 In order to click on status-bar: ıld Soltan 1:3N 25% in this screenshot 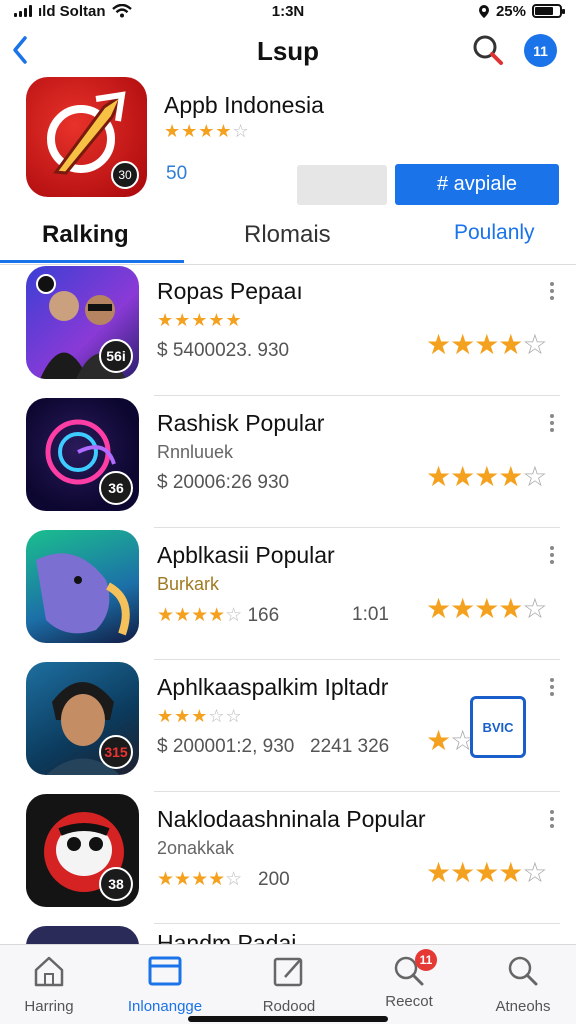, I will do `click(288, 11)`.